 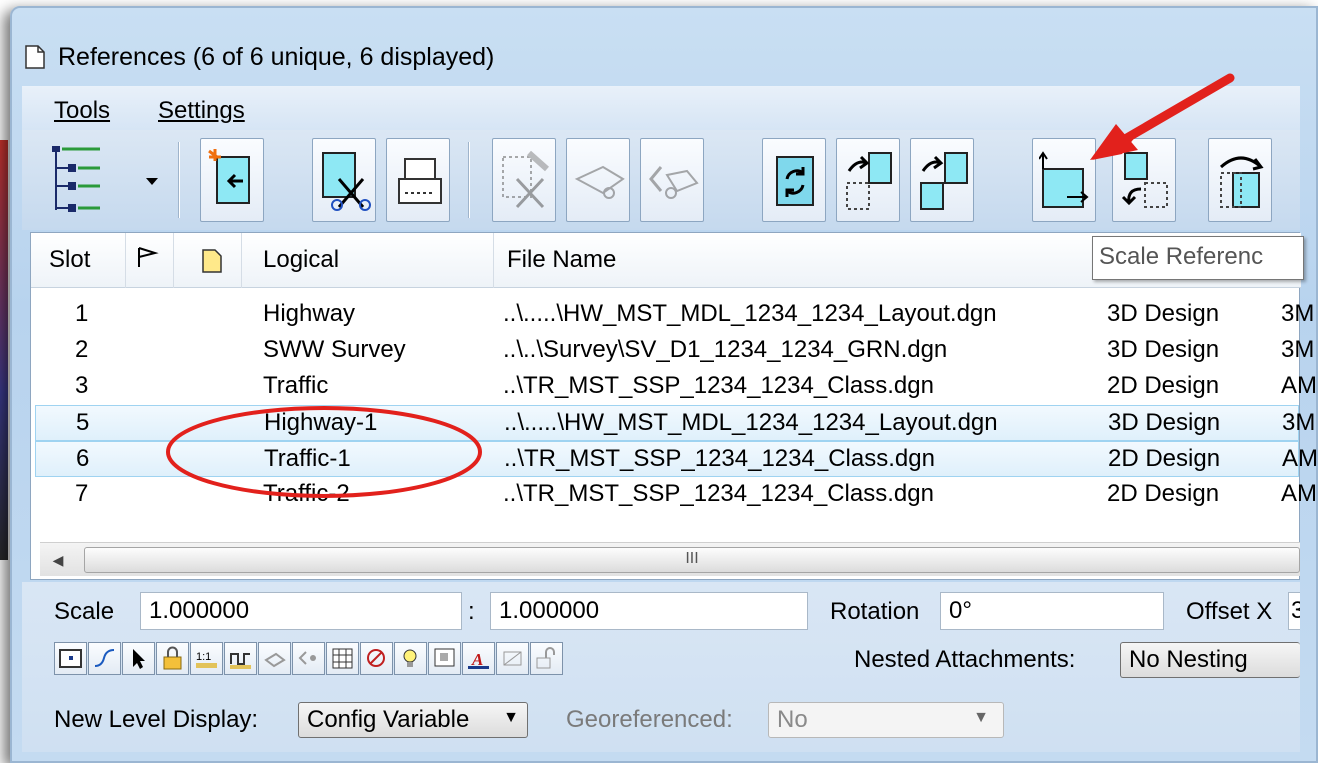 I want to click on attach-reference-button, so click(x=232, y=180).